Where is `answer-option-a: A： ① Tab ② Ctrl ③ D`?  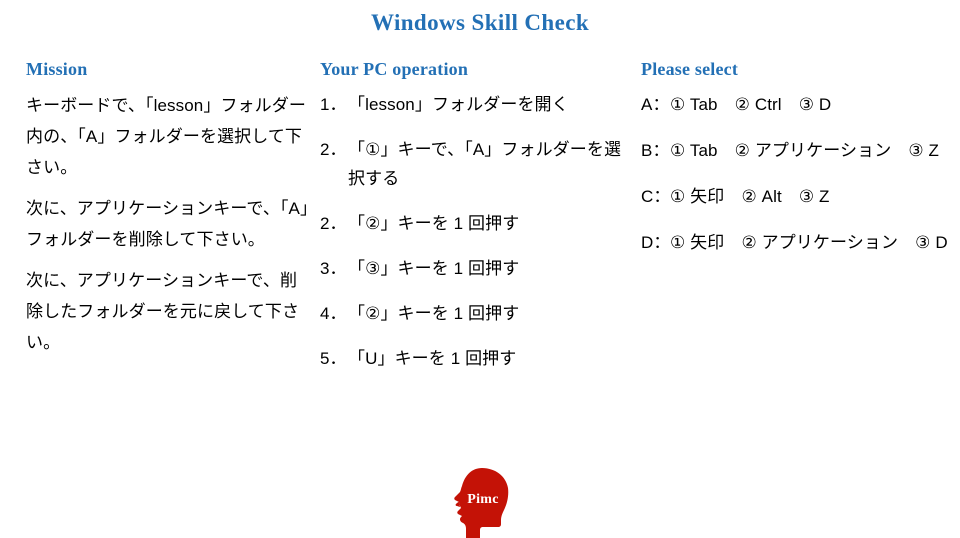 answer-option-a: A： ① Tab ② Ctrl ③ D is located at coordinates (796, 104).